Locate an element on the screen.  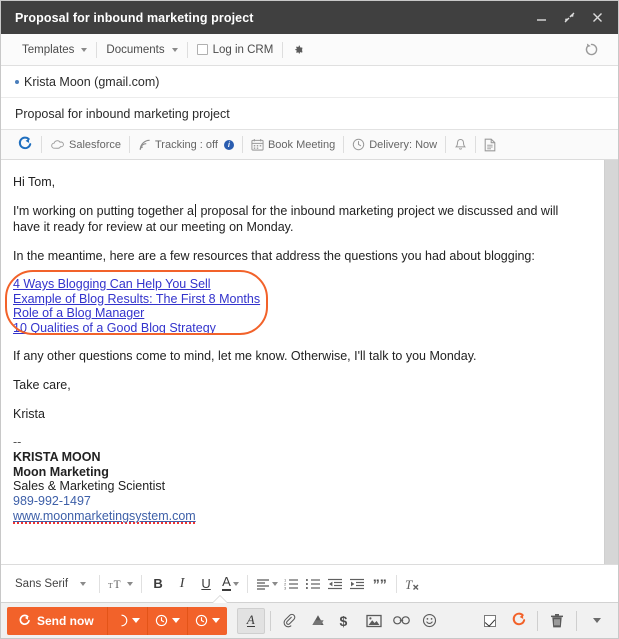
indent-less-button is located at coordinates (336, 584).